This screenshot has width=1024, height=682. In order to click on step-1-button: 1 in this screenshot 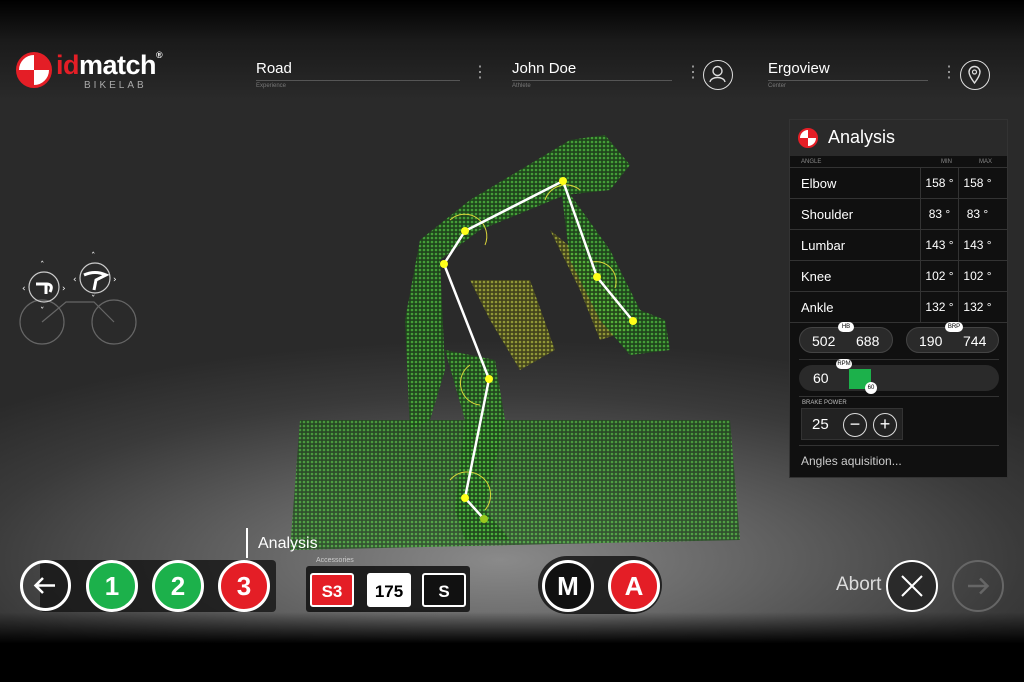, I will do `click(112, 586)`.